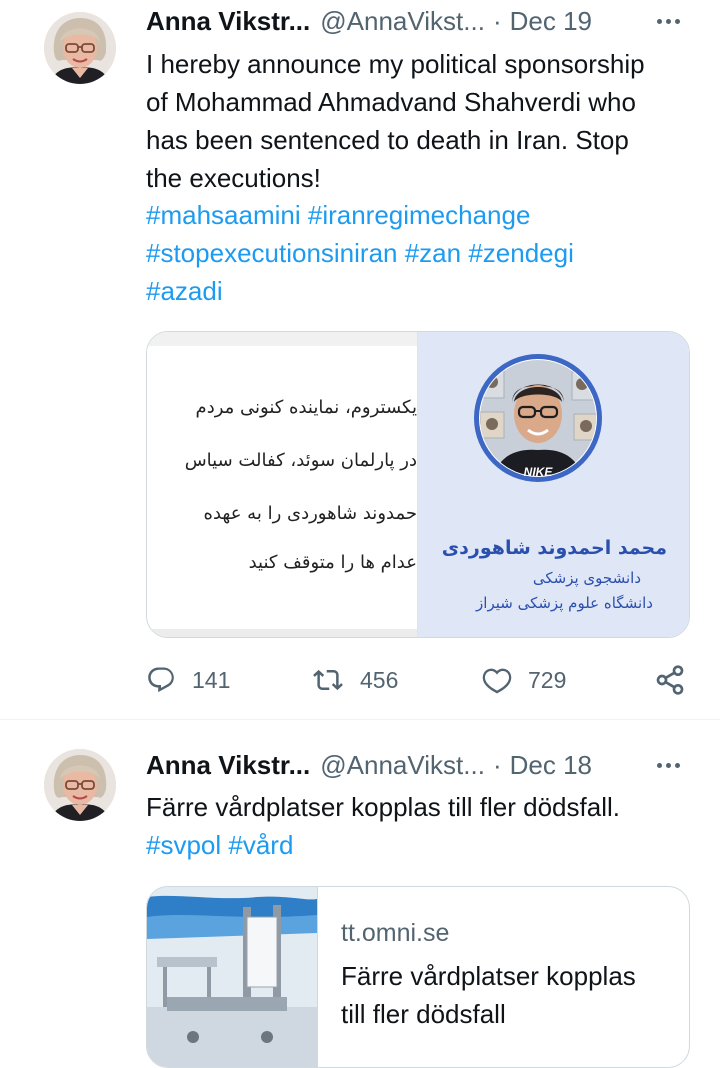 This screenshot has width=720, height=1068. I want to click on portrait-image: NIKE, so click(538, 418).